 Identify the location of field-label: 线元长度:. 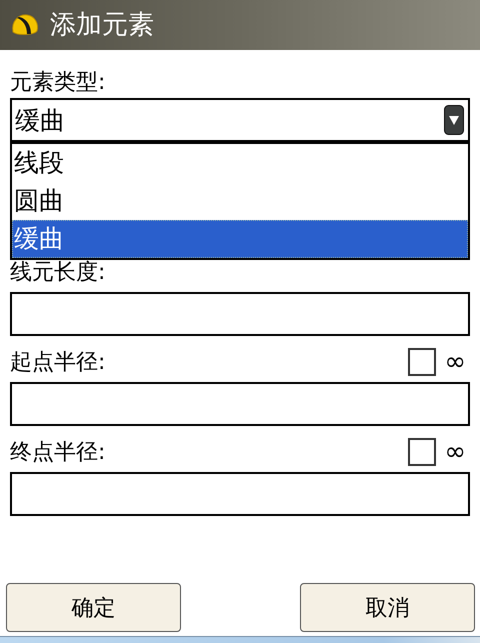
(58, 273).